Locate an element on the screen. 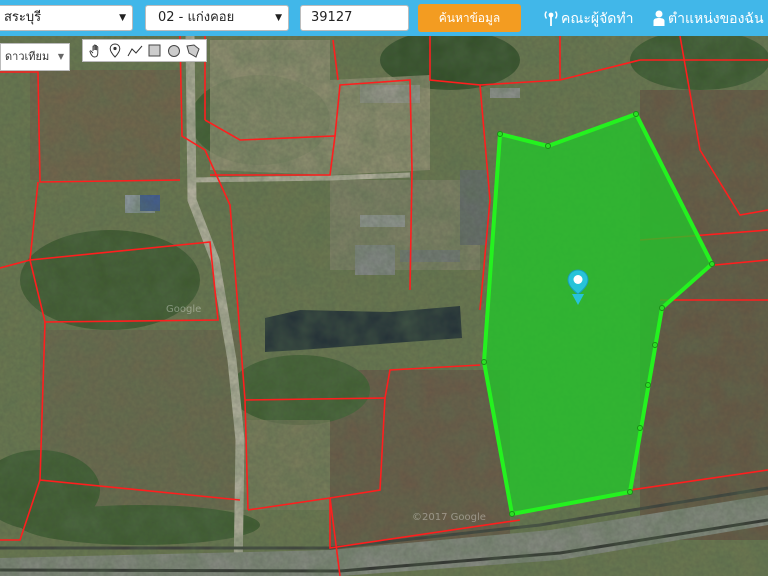  map-type-value: ดาวเทียม is located at coordinates (27, 56).